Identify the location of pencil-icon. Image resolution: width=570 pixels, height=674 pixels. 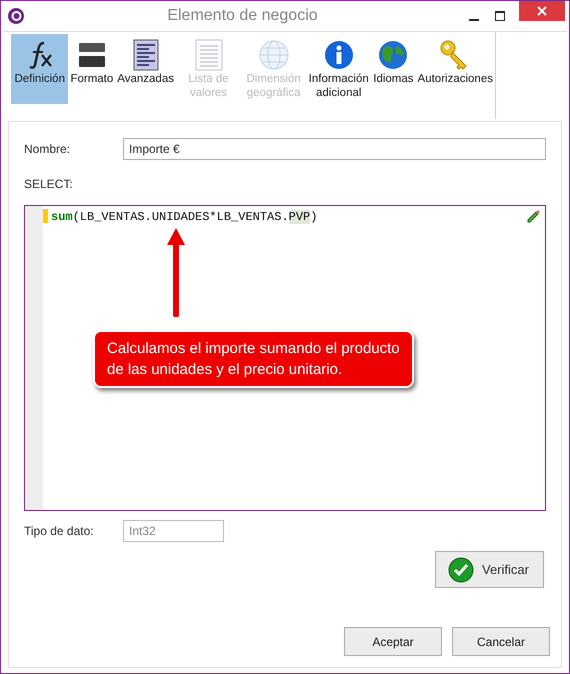
(534, 216).